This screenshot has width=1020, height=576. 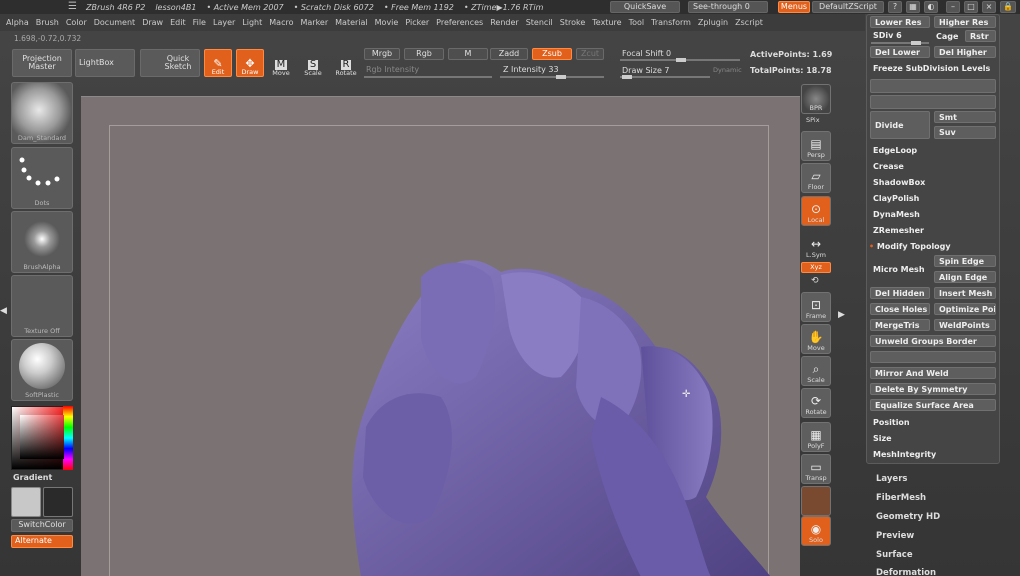 What do you see at coordinates (900, 293) in the screenshot?
I see `del-hidden-button: Del Hidden` at bounding box center [900, 293].